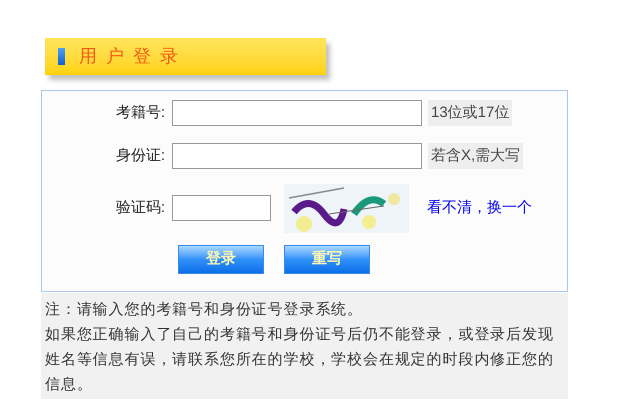  What do you see at coordinates (61, 56) in the screenshot?
I see `bar-marker-icon` at bounding box center [61, 56].